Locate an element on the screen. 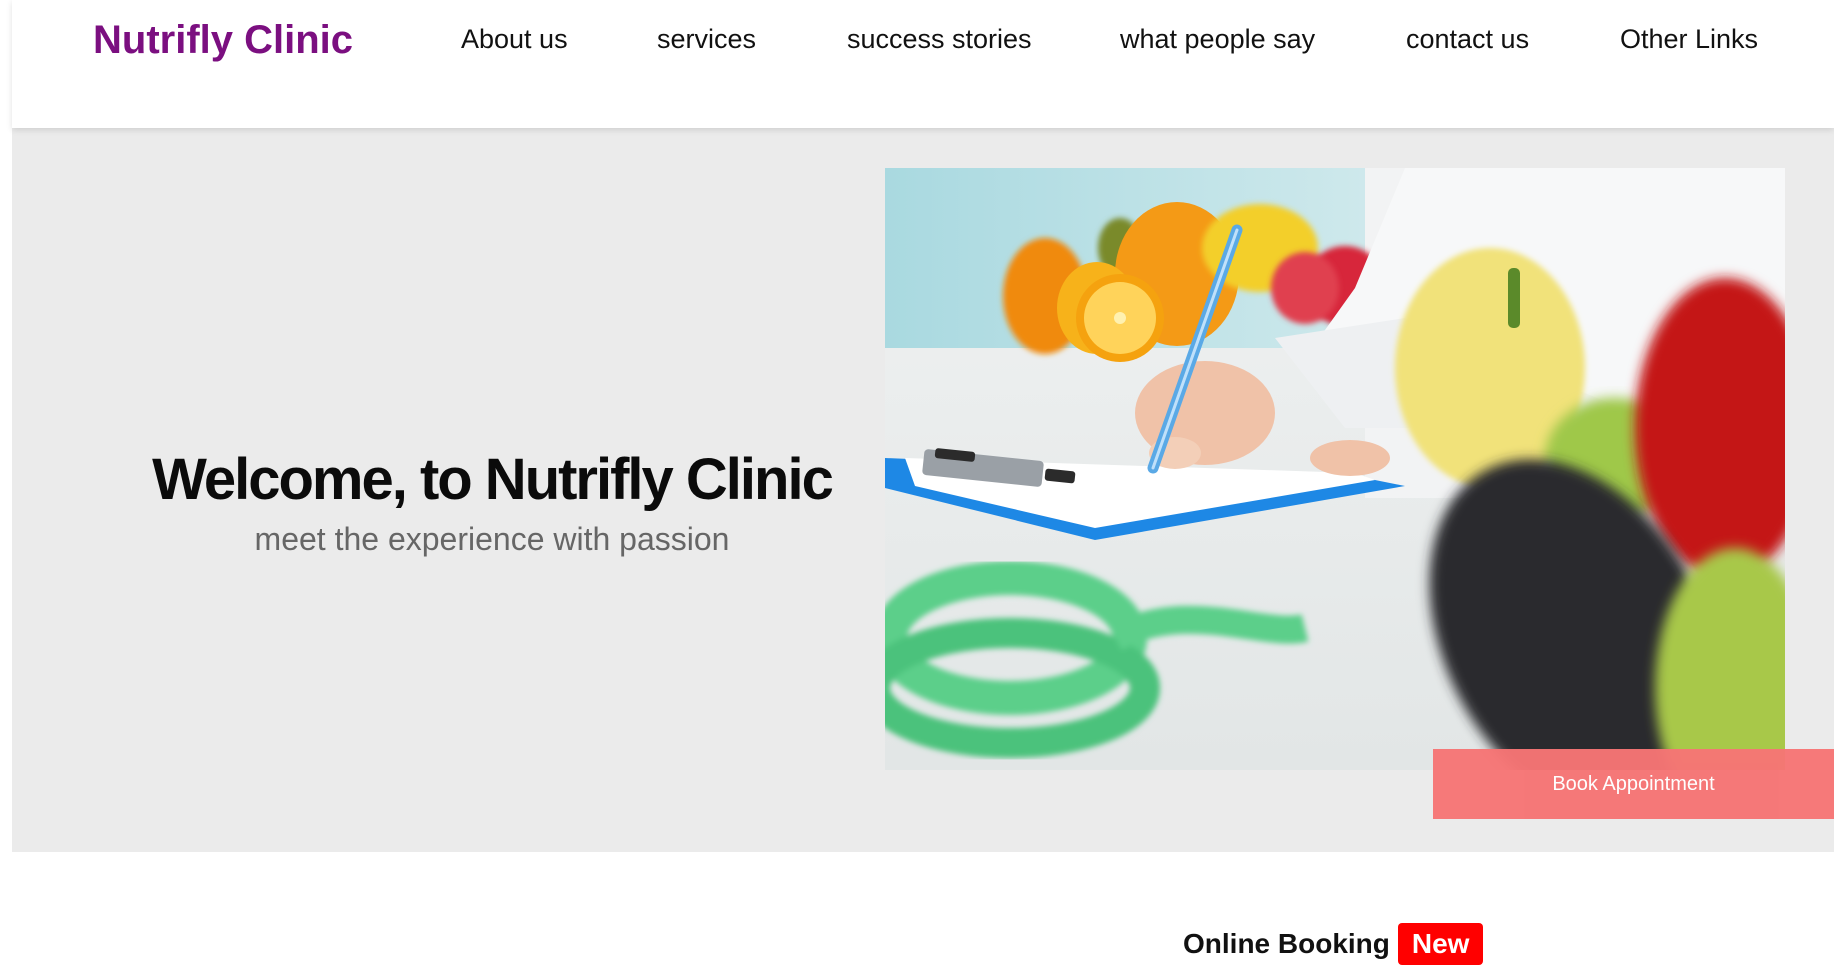 The height and width of the screenshot is (969, 1834). nav-contact-us: contact us is located at coordinates (1467, 39).